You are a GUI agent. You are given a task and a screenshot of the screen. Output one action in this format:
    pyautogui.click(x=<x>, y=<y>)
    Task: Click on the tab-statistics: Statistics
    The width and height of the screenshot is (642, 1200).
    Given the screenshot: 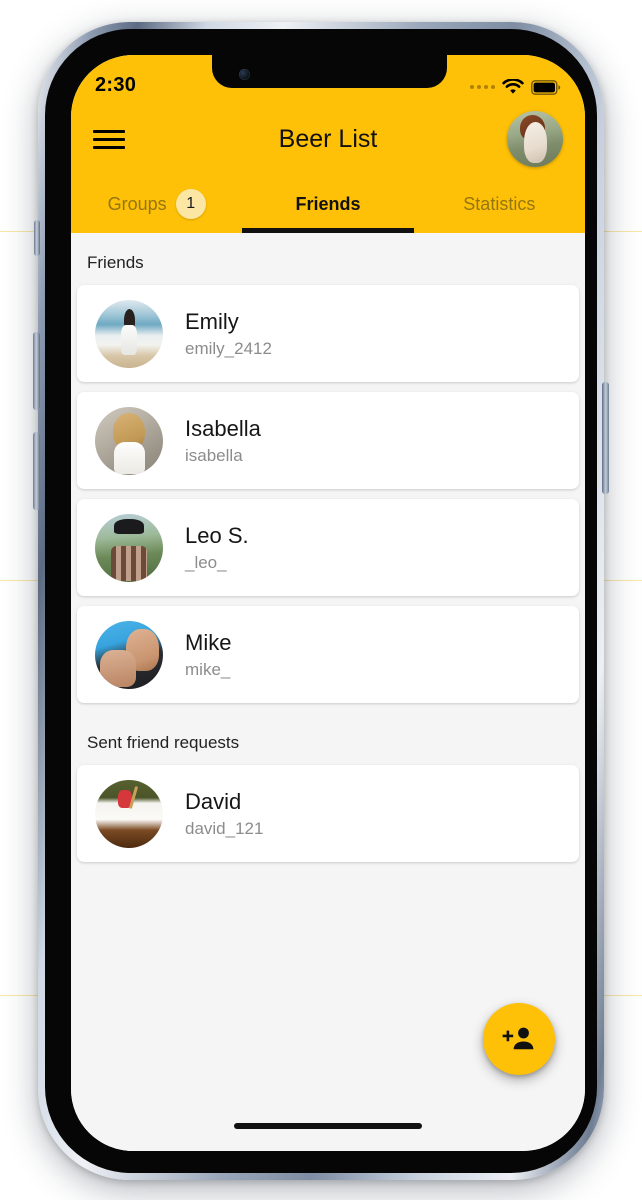 What is the action you would take?
    pyautogui.click(x=499, y=204)
    